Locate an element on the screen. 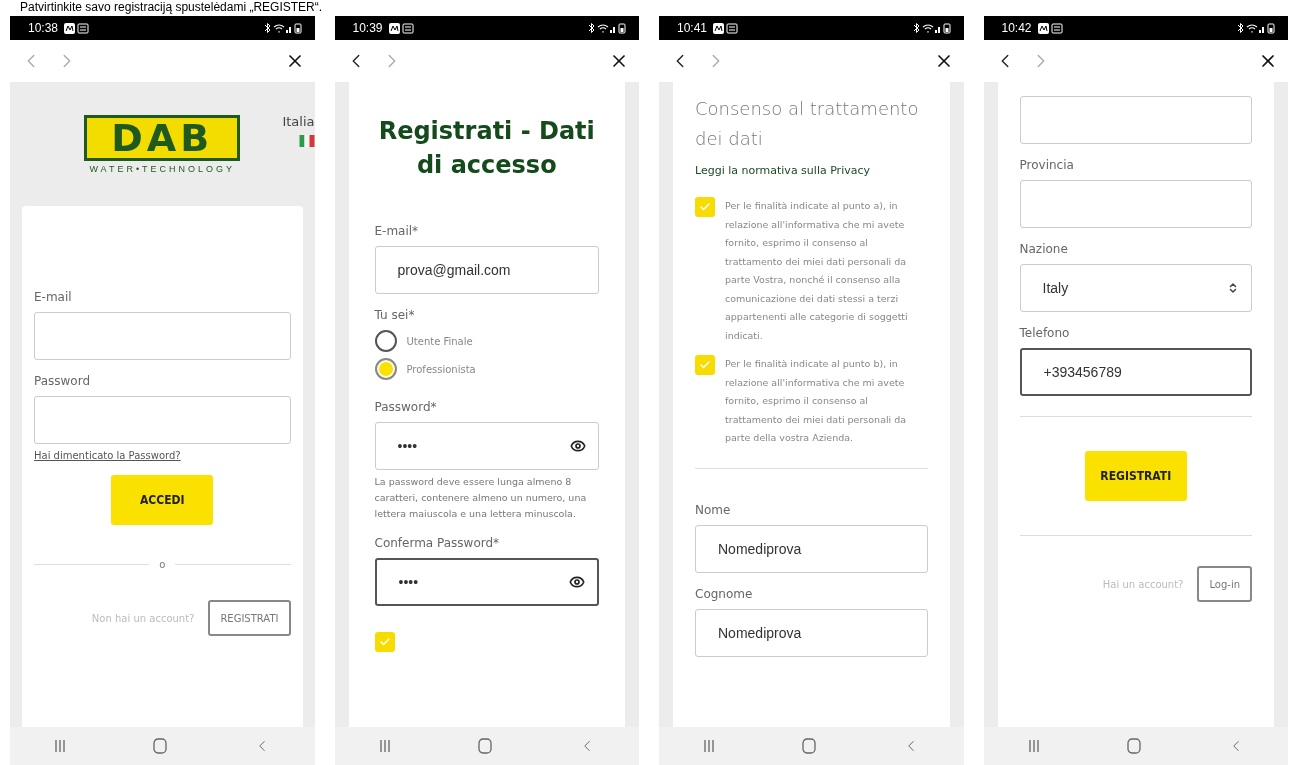 This screenshot has width=1298, height=765. status-time: 10:39 is located at coordinates (367, 28).